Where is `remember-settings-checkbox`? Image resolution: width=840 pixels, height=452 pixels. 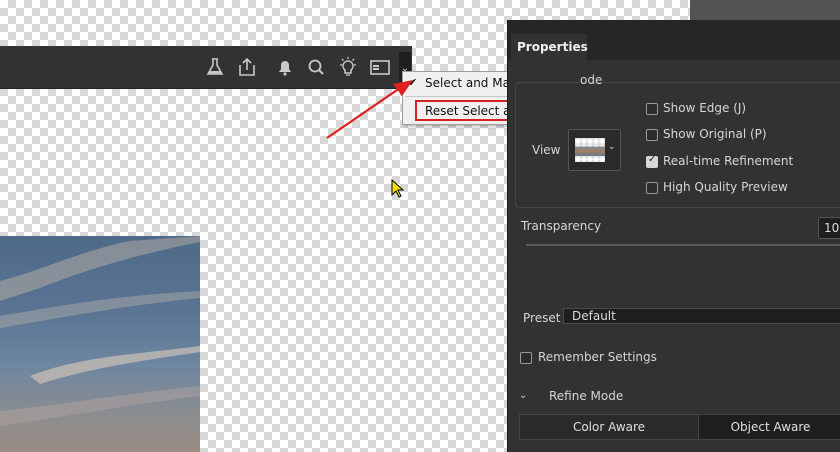 remember-settings-checkbox is located at coordinates (526, 358).